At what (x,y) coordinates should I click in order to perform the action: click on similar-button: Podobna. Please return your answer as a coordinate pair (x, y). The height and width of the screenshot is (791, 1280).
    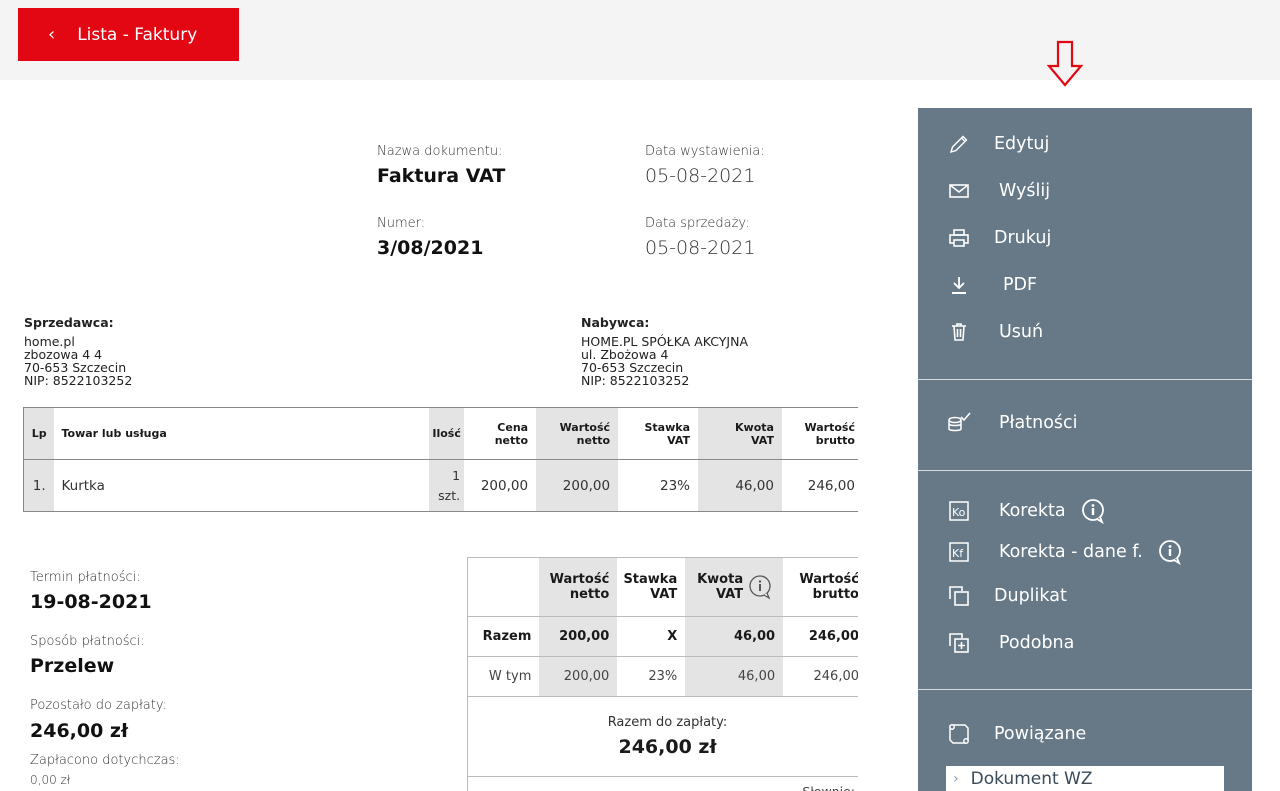
    Looking at the image, I should click on (1010, 643).